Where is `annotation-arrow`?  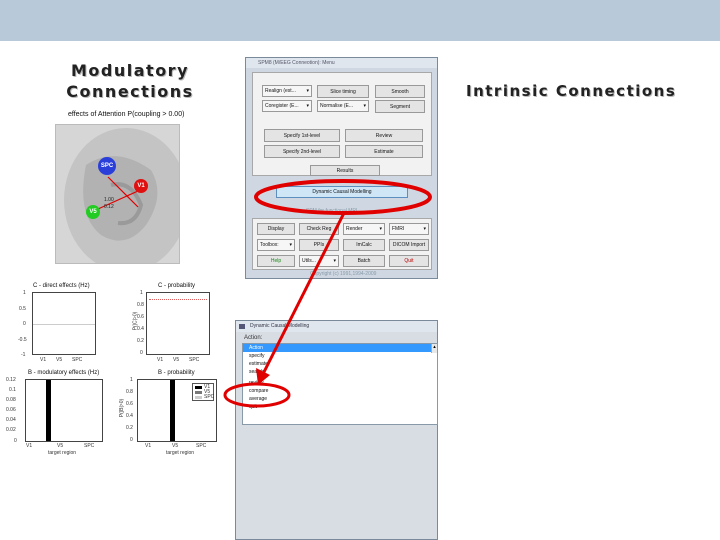 annotation-arrow is located at coordinates (303, 294).